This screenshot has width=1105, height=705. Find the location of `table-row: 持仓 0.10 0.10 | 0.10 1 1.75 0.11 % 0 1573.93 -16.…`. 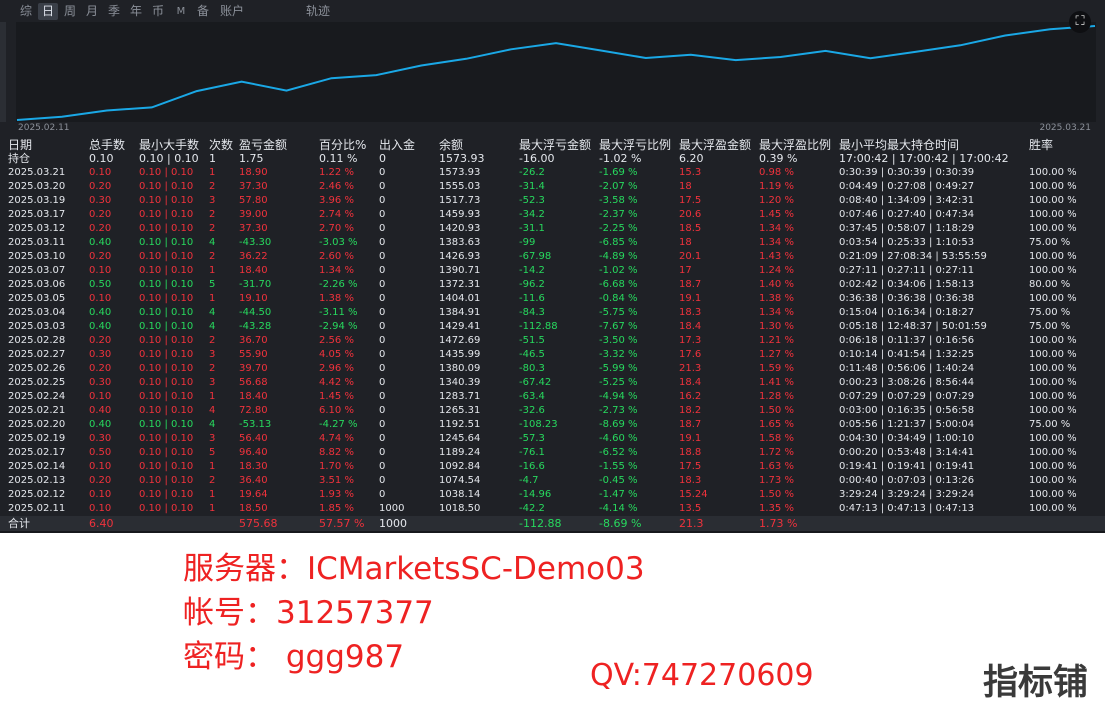

table-row: 持仓 0.10 0.10 | 0.10 1 1.75 0.11 % 0 1573.93 -16.… is located at coordinates (552, 159).